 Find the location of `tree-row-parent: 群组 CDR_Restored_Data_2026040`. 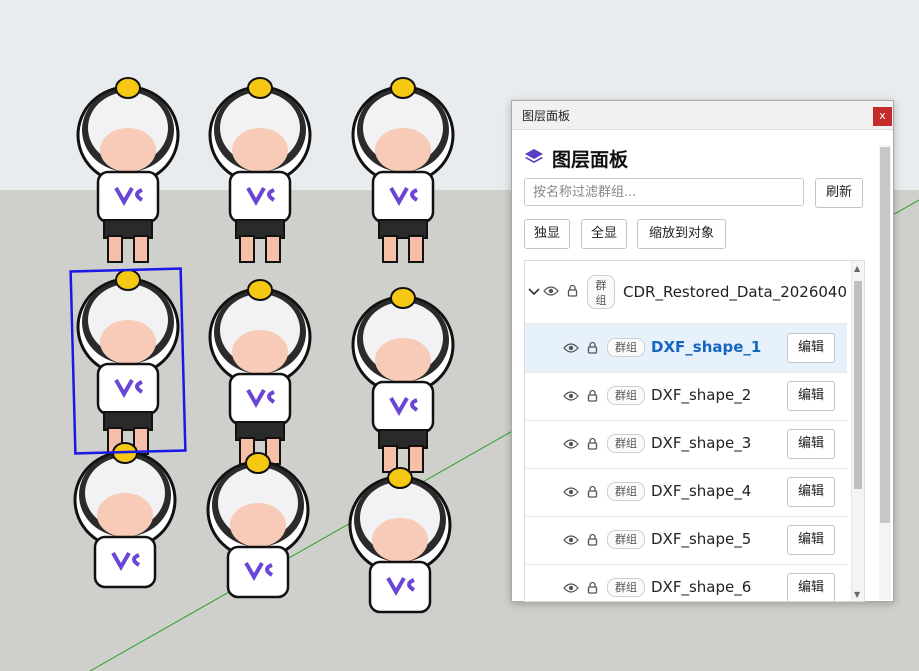

tree-row-parent: 群组 CDR_Restored_Data_2026040 is located at coordinates (686, 292).